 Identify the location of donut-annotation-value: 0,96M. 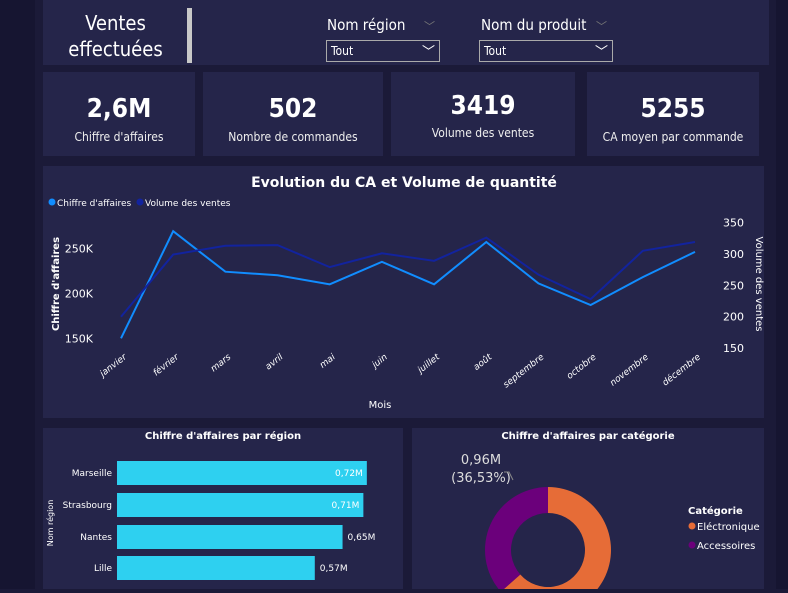
(481, 460).